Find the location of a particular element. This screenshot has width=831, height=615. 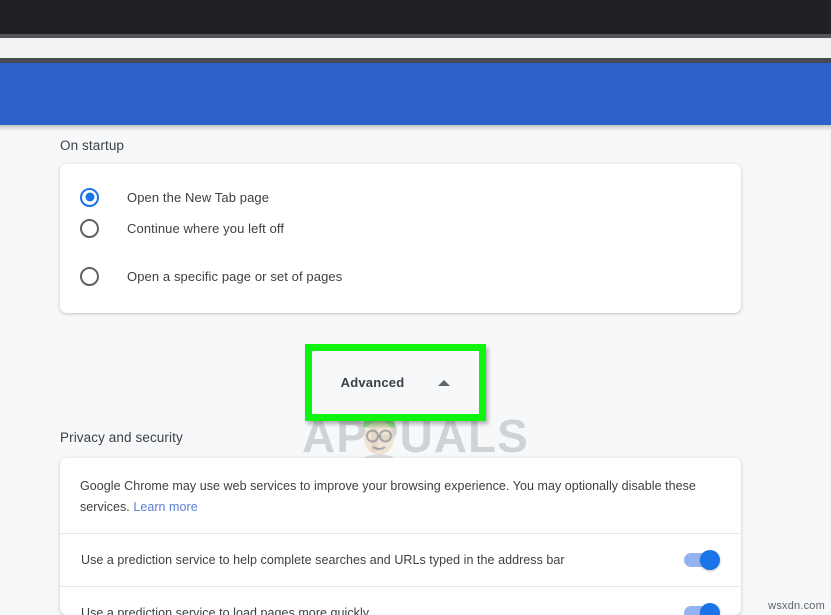

learn-more-link: Learn more is located at coordinates (165, 507).